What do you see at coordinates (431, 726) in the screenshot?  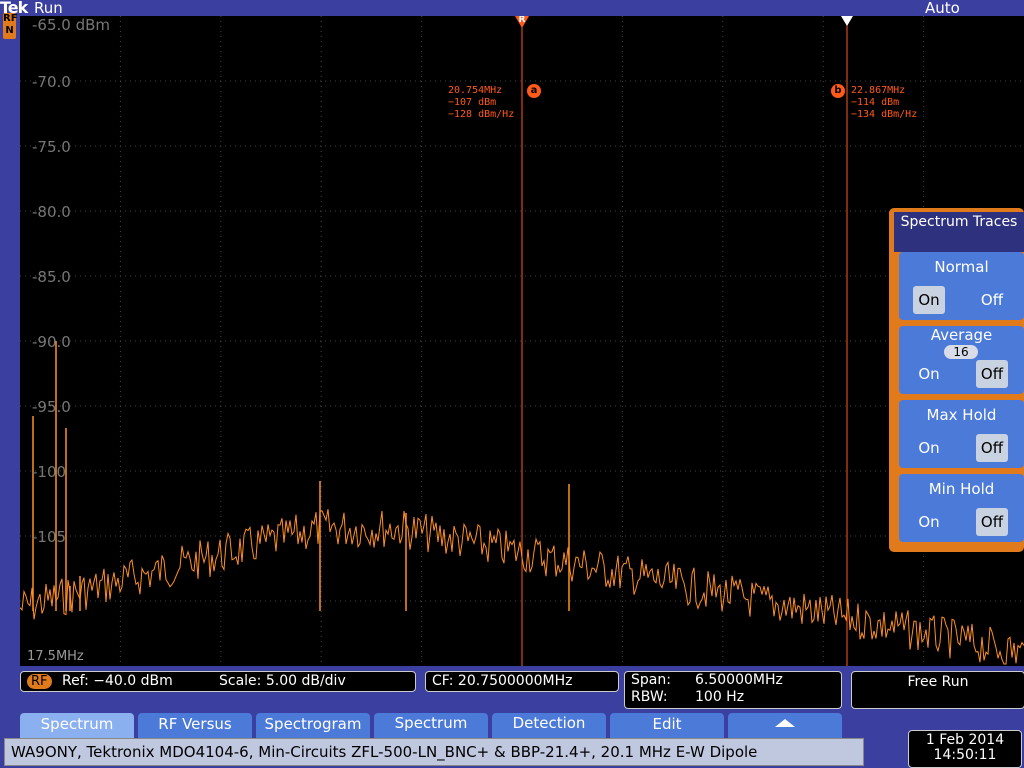 I see `tab-spectrum-traces: Spectrum` at bounding box center [431, 726].